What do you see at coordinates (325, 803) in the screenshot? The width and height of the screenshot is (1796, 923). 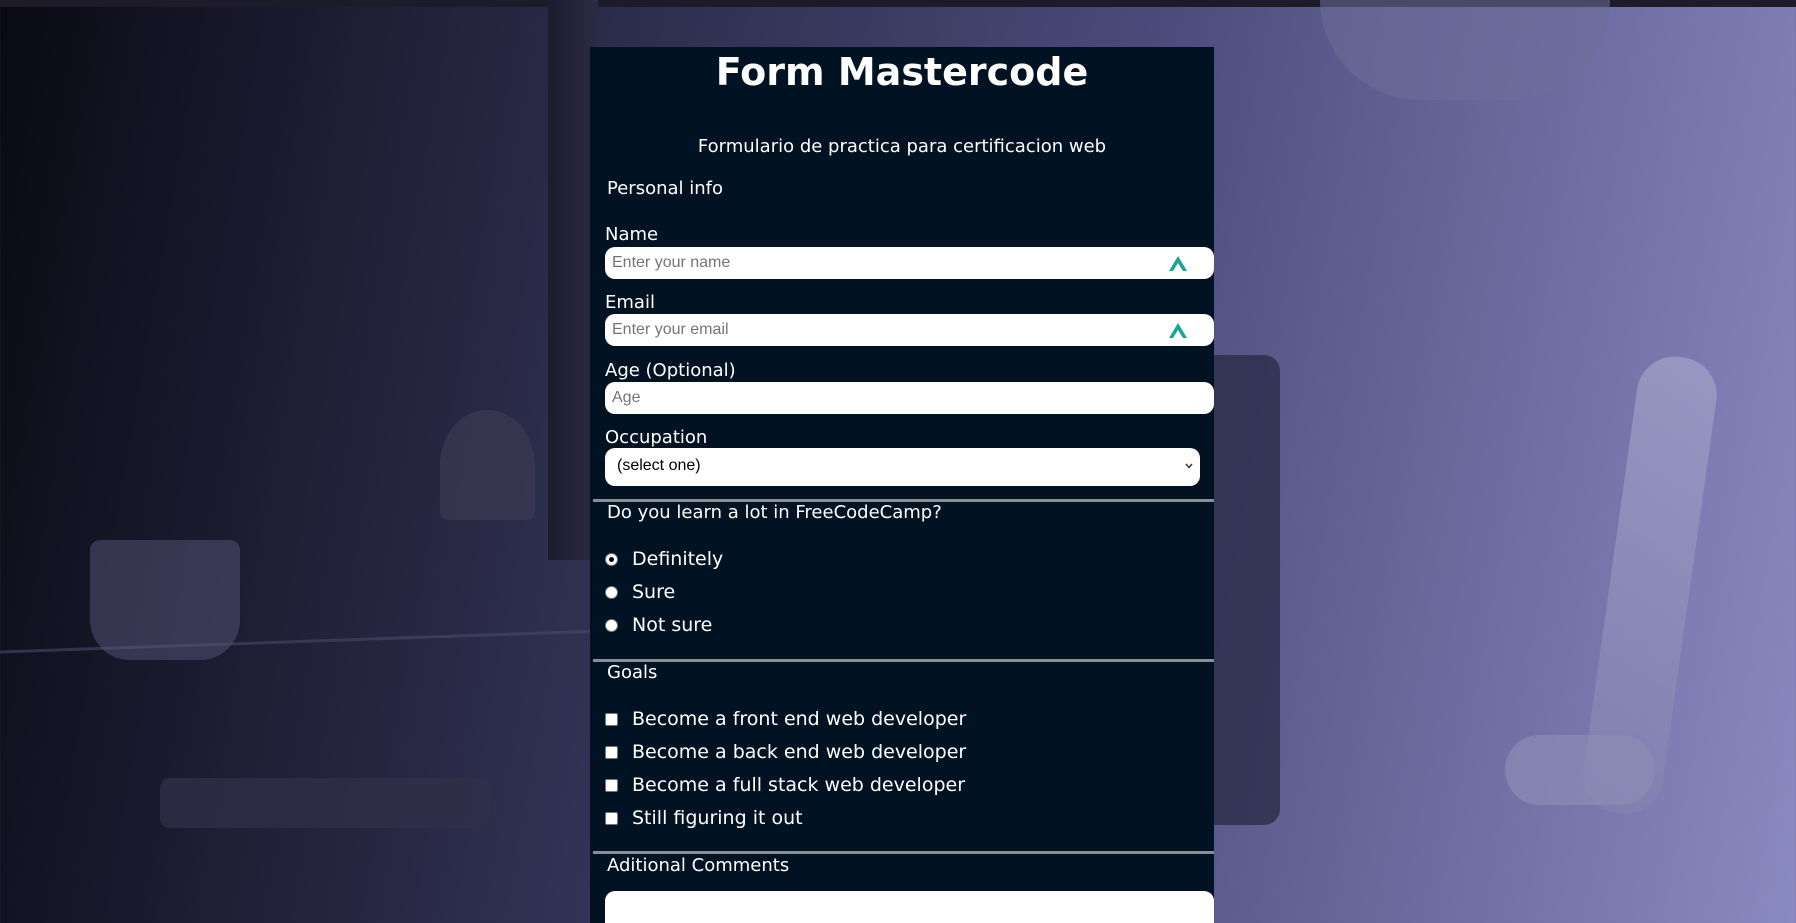 I see `background-phone` at bounding box center [325, 803].